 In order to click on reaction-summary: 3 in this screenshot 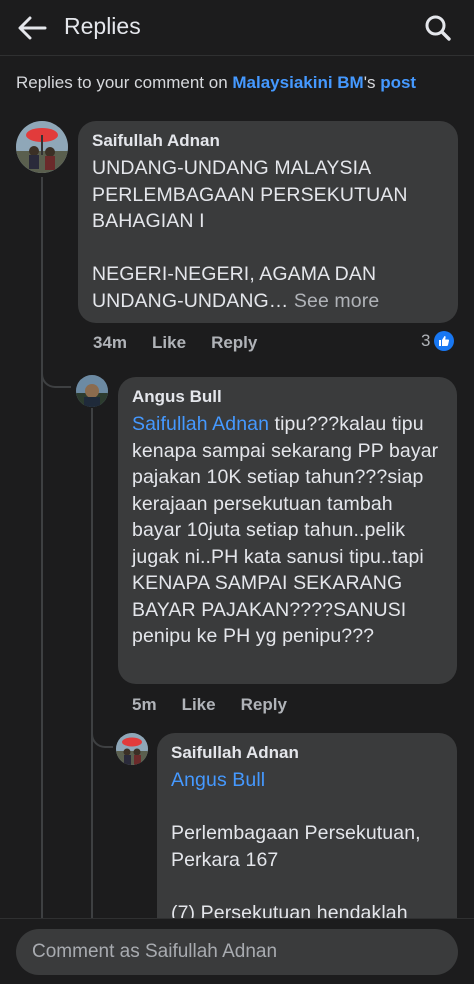, I will do `click(438, 341)`.